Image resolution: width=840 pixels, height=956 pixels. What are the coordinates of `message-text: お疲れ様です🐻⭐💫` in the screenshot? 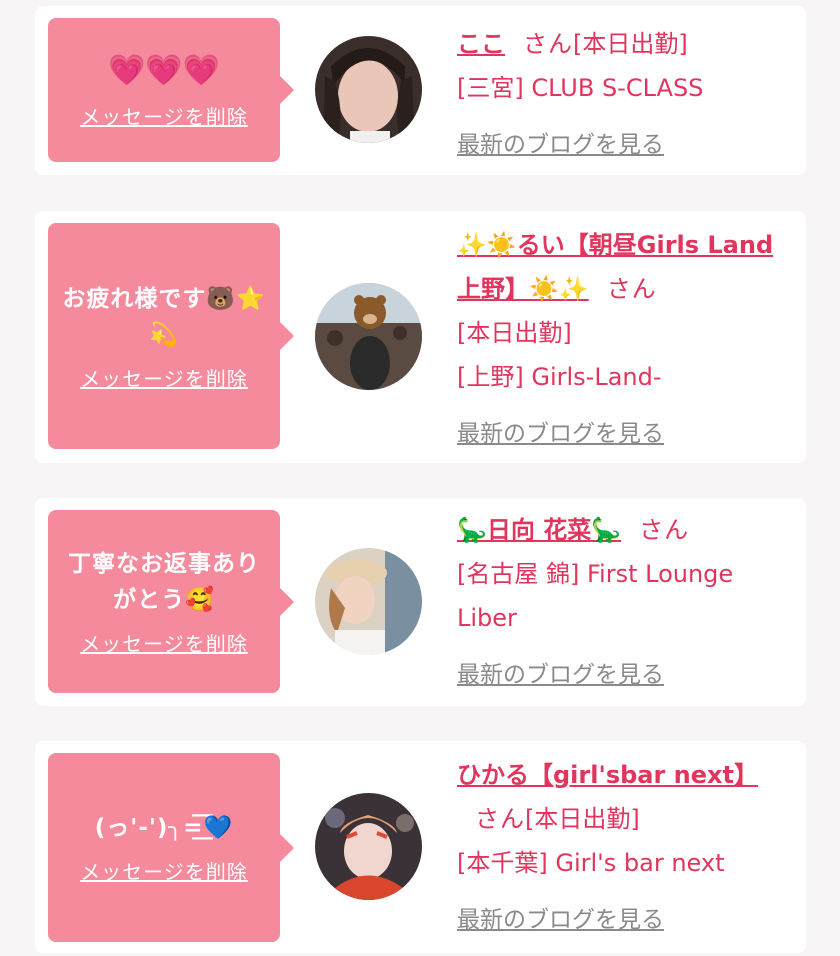 It's located at (164, 316).